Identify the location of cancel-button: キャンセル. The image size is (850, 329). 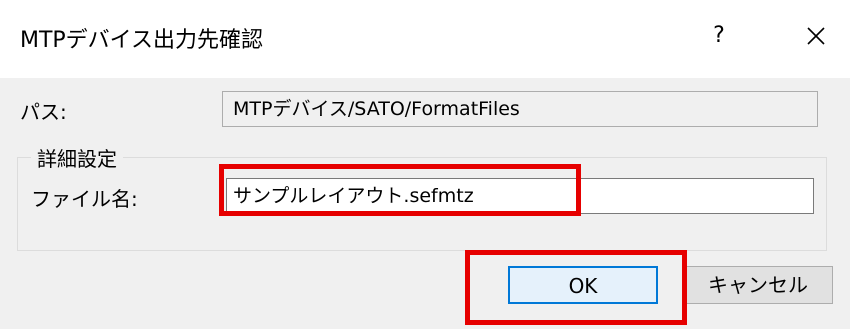
(758, 285).